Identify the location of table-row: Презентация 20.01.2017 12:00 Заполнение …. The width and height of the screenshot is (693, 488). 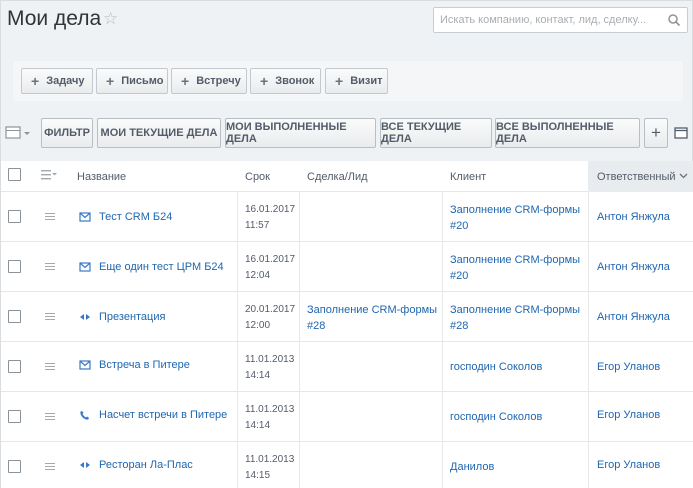
(347, 317).